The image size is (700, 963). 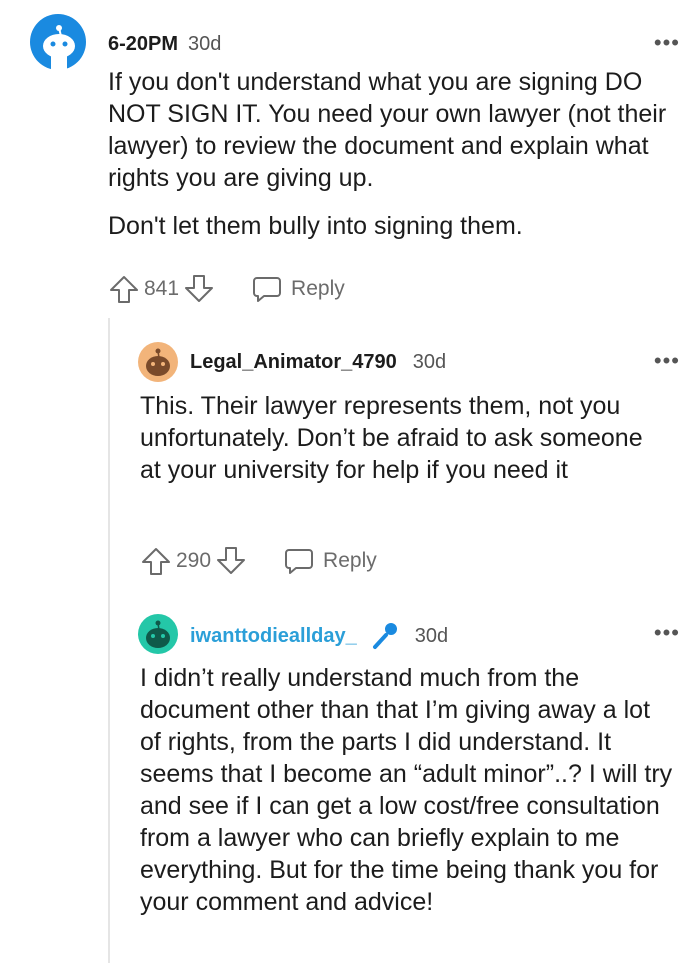 I want to click on vote-score: 841, so click(x=162, y=288).